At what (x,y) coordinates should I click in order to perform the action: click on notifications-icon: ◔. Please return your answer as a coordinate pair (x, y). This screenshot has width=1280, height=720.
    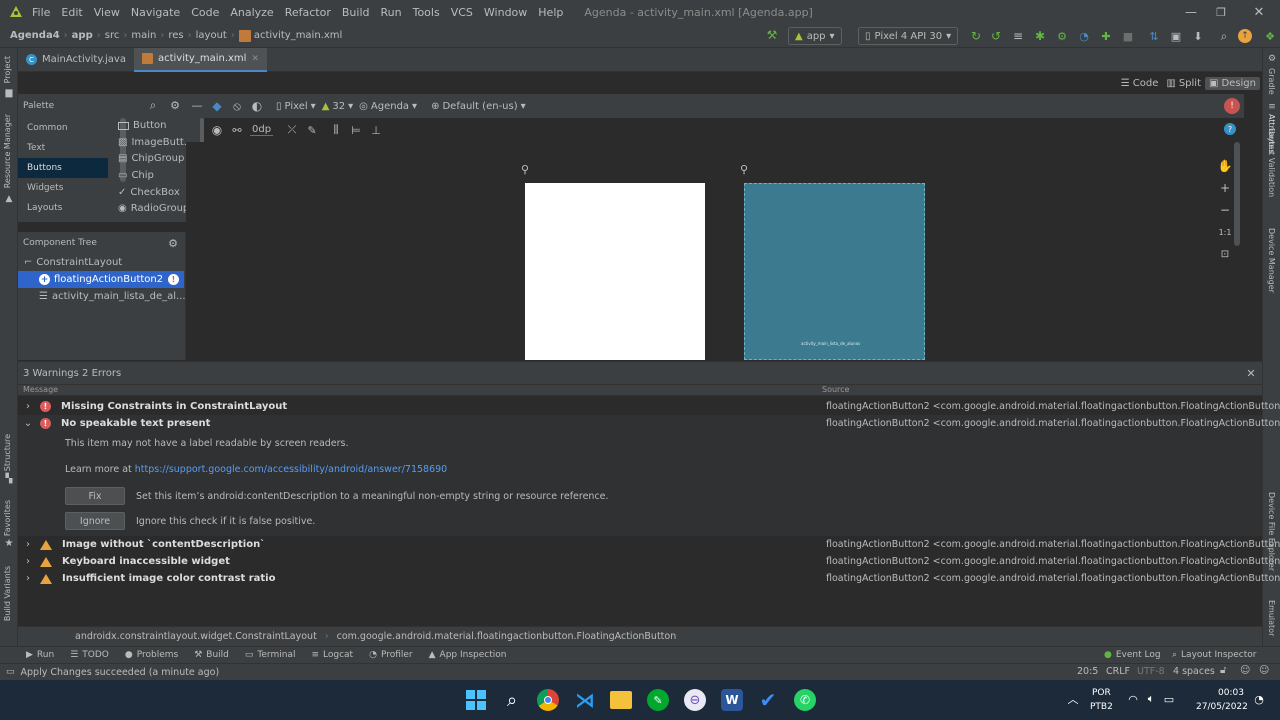
    Looking at the image, I should click on (1259, 699).